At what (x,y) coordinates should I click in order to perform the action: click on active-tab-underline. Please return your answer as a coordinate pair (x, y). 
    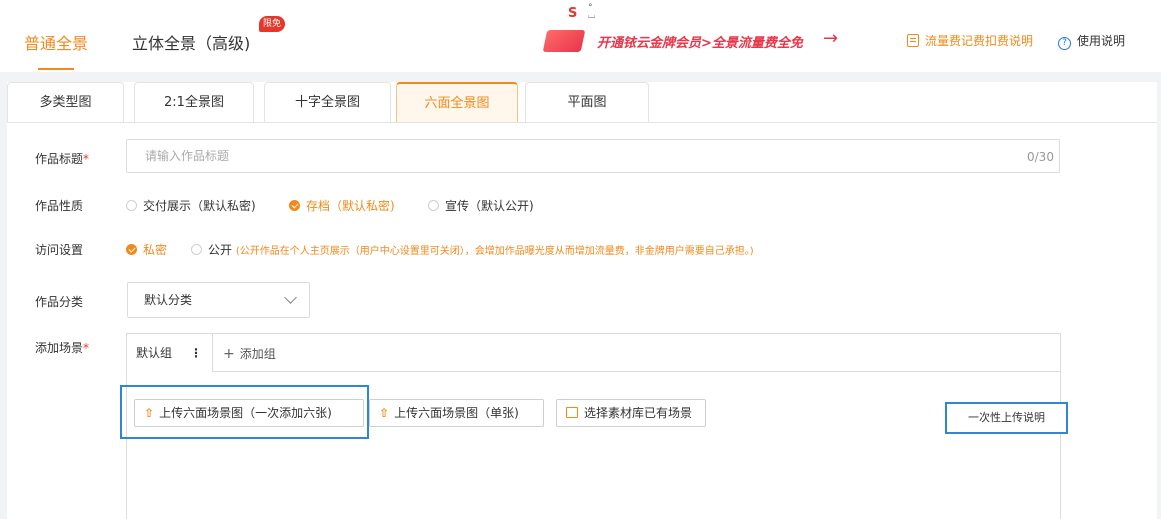
    Looking at the image, I should click on (56, 69).